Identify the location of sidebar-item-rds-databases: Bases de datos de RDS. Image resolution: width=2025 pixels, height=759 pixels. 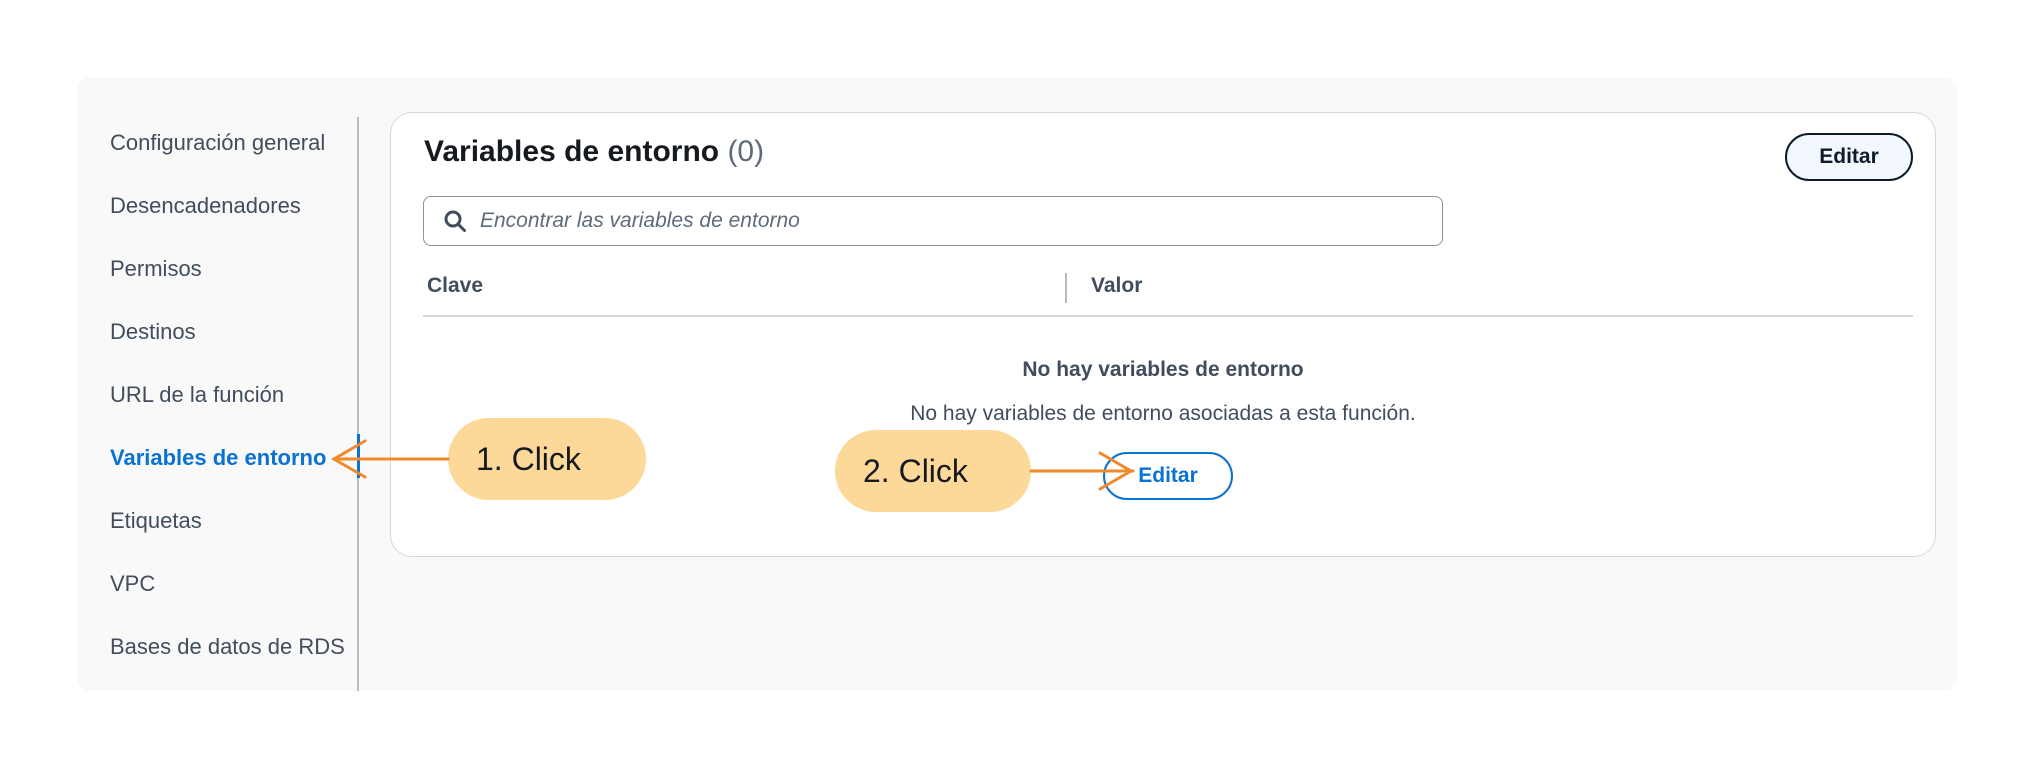
(227, 647).